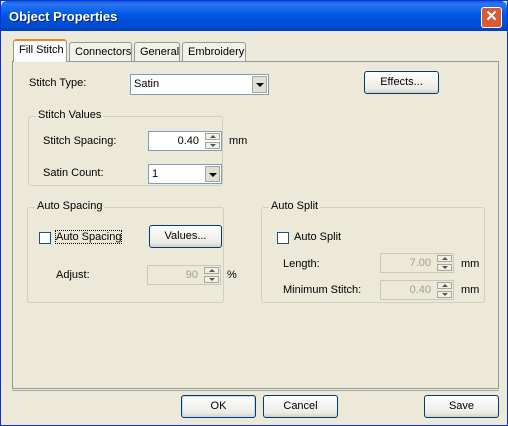  I want to click on stitch-type-select: Satin, so click(199, 84).